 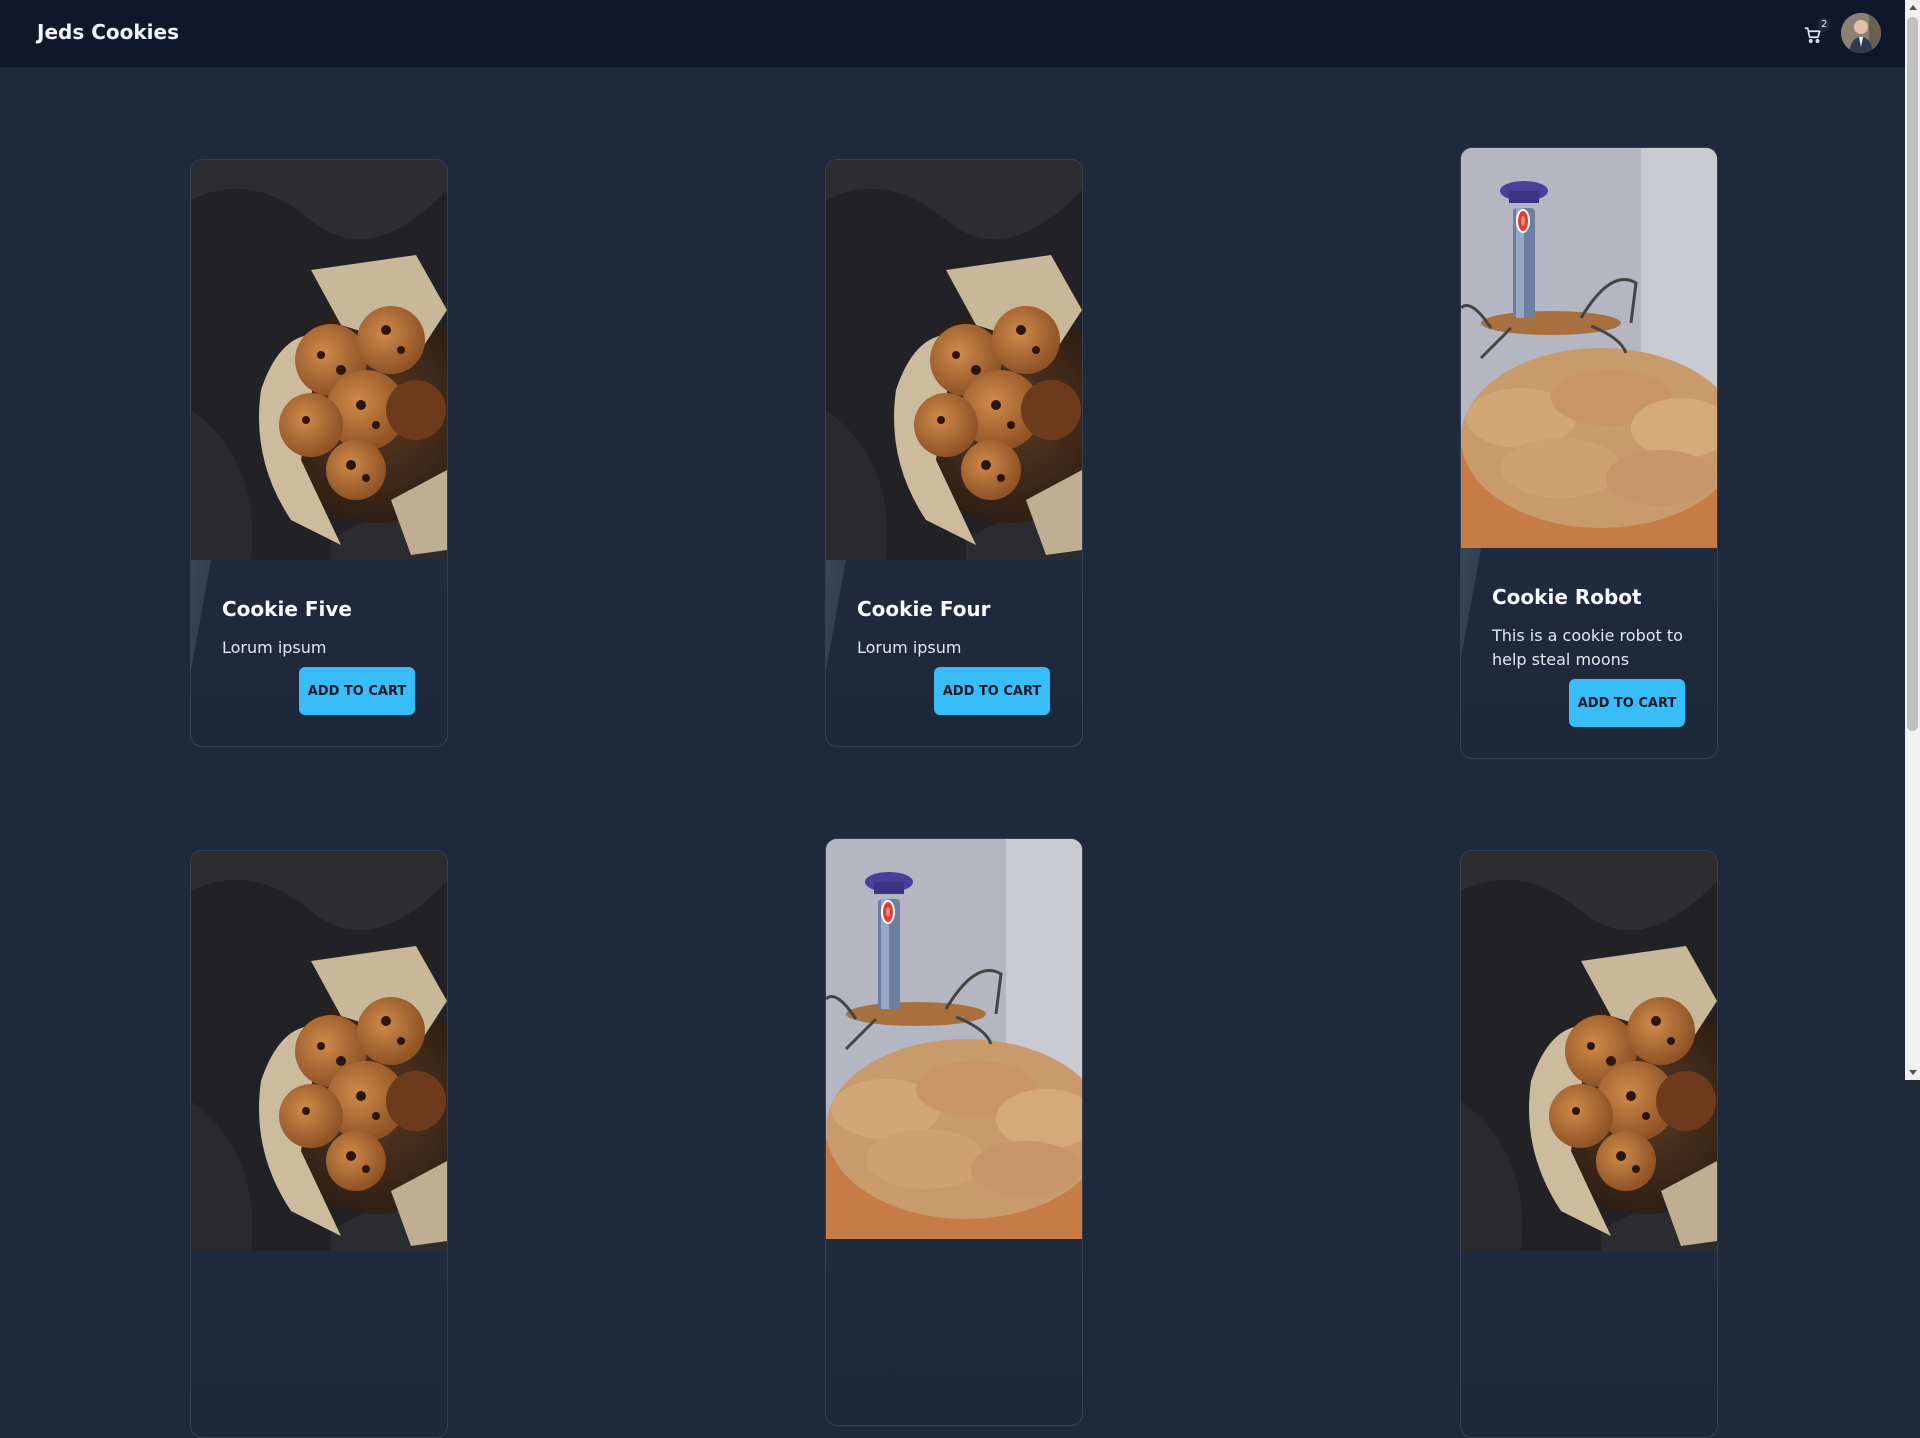 What do you see at coordinates (1815, 33) in the screenshot?
I see `cart-button: 2` at bounding box center [1815, 33].